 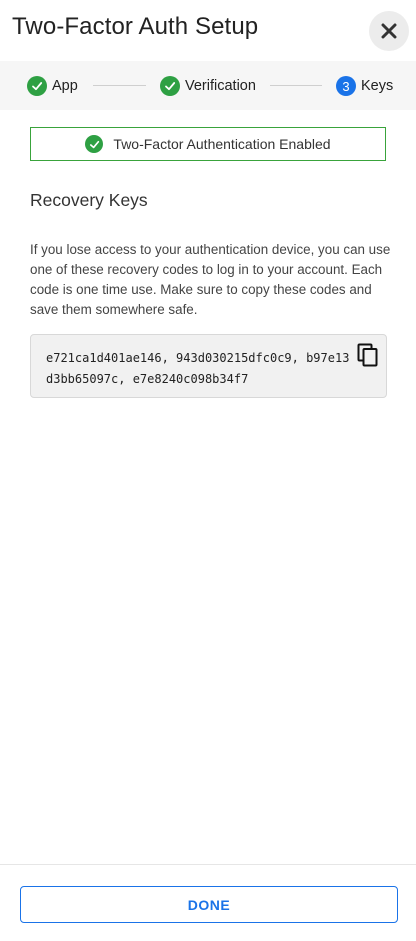 I want to click on success-banner: Two-Factor Authentication Enabled, so click(x=208, y=144).